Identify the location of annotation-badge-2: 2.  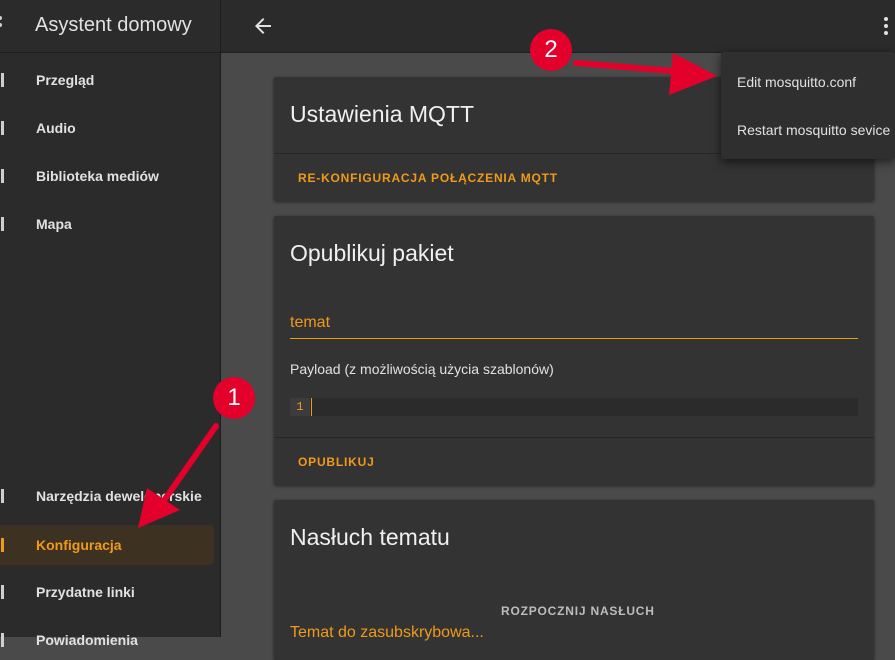
(551, 50).